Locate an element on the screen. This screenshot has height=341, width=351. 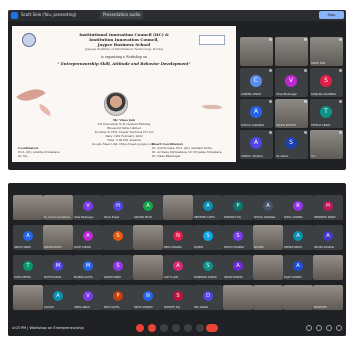
participant-tile: H HIMANSHU SINGH is located at coordinates (328, 207).